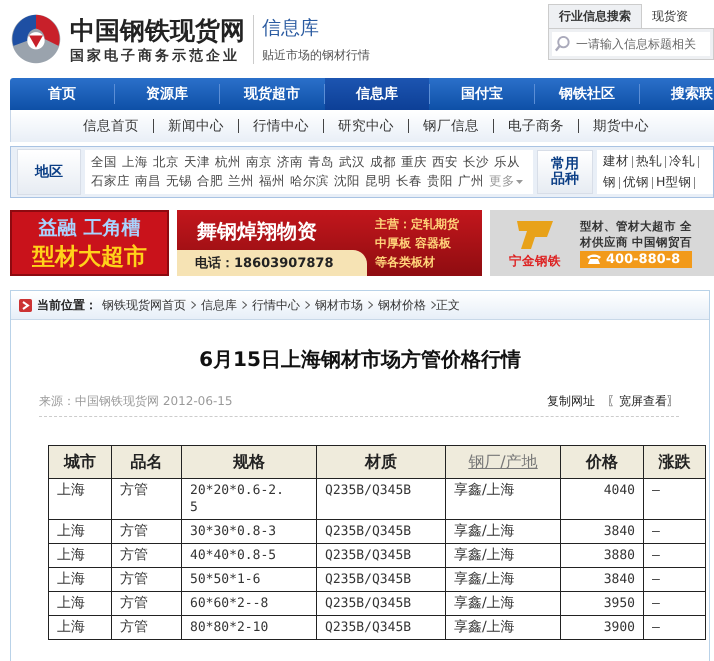  Describe the element at coordinates (196, 126) in the screenshot. I see `sub-nav-link: 新闻中心` at that location.